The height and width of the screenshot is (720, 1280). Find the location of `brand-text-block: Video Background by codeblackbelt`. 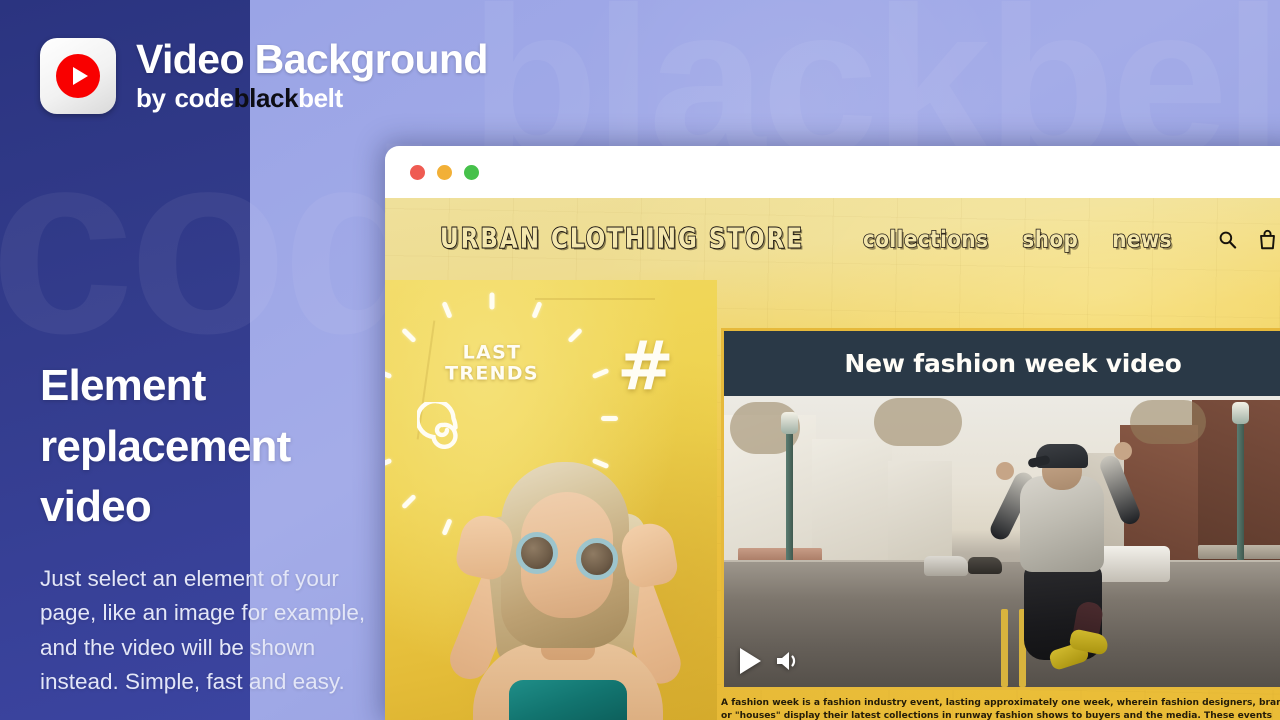

brand-text-block: Video Background by codeblackbelt is located at coordinates (312, 75).